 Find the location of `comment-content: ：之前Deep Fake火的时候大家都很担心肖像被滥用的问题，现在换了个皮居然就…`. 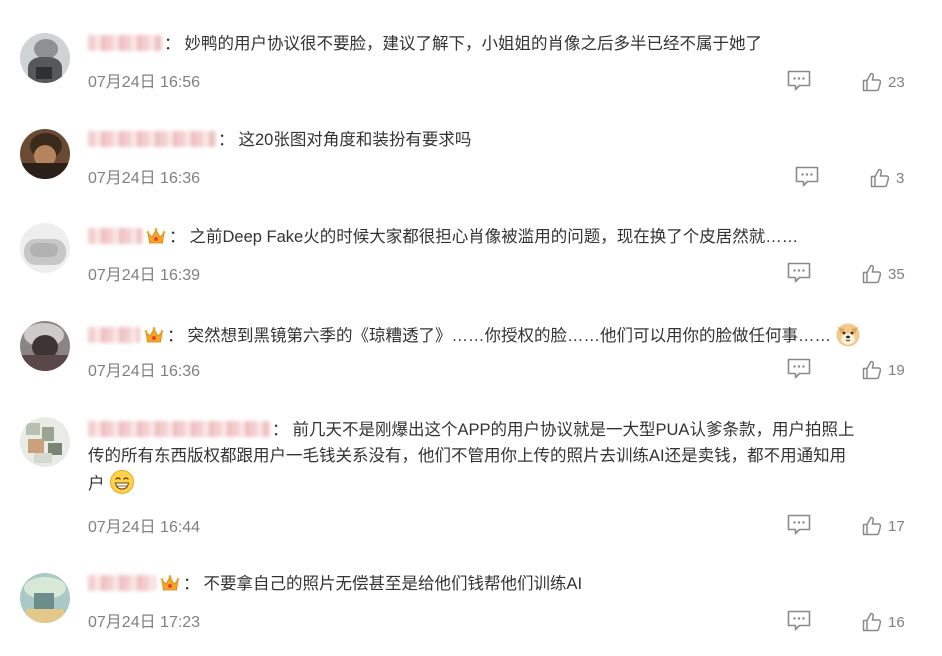

comment-content: ：之前Deep Fake火的时候大家都很担心肖像被滥用的问题，现在换了个皮居然就… is located at coordinates (500, 237).